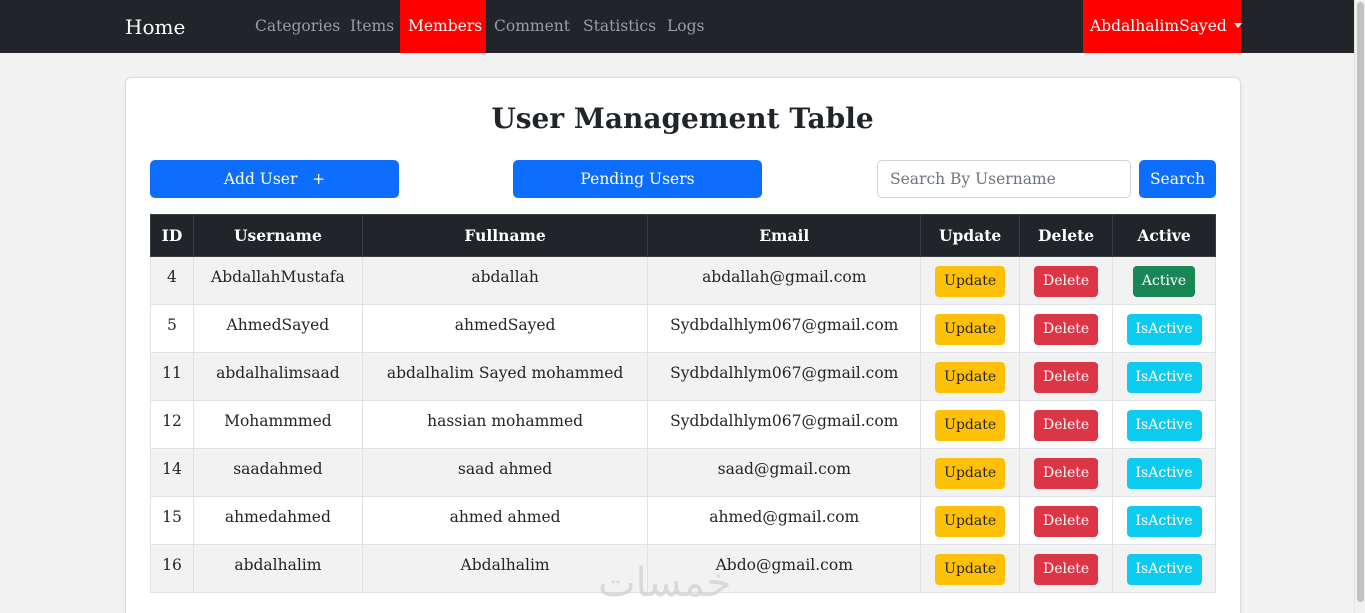 This screenshot has height=613, width=1365. I want to click on cell-fullname: saad ahmed, so click(505, 472).